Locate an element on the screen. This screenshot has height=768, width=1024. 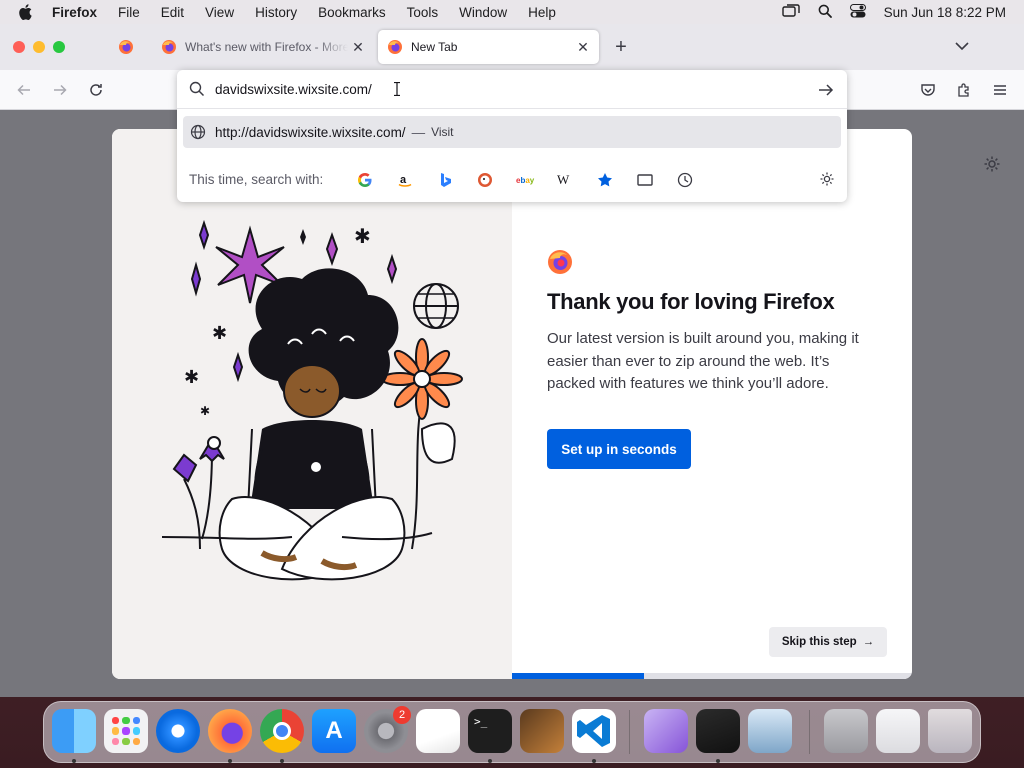
pinned-tab-firefox is located at coordinates (126, 47).